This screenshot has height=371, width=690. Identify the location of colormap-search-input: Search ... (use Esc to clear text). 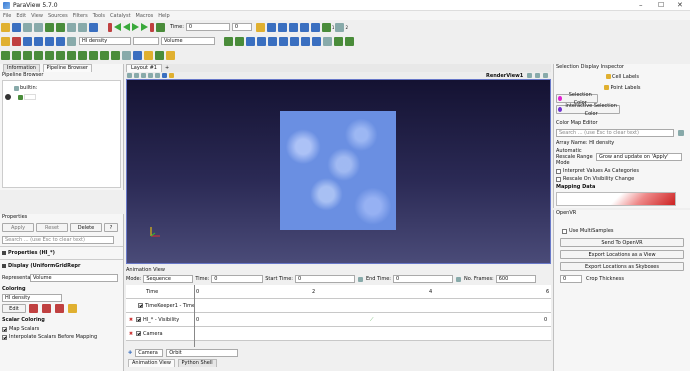
(615, 133).